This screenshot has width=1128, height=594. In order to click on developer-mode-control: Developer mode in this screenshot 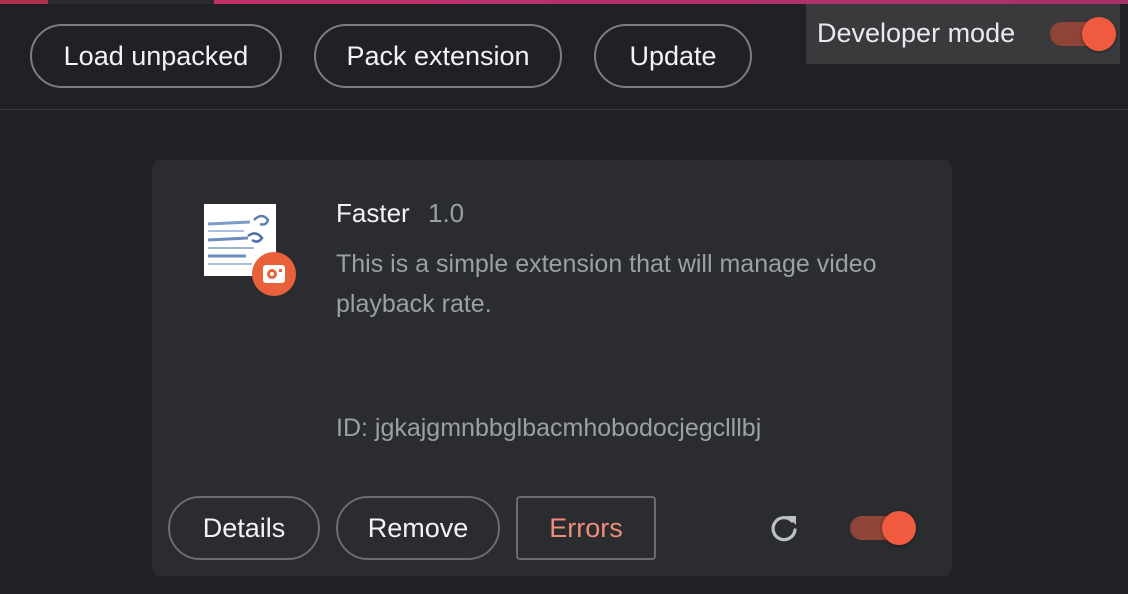, I will do `click(963, 34)`.